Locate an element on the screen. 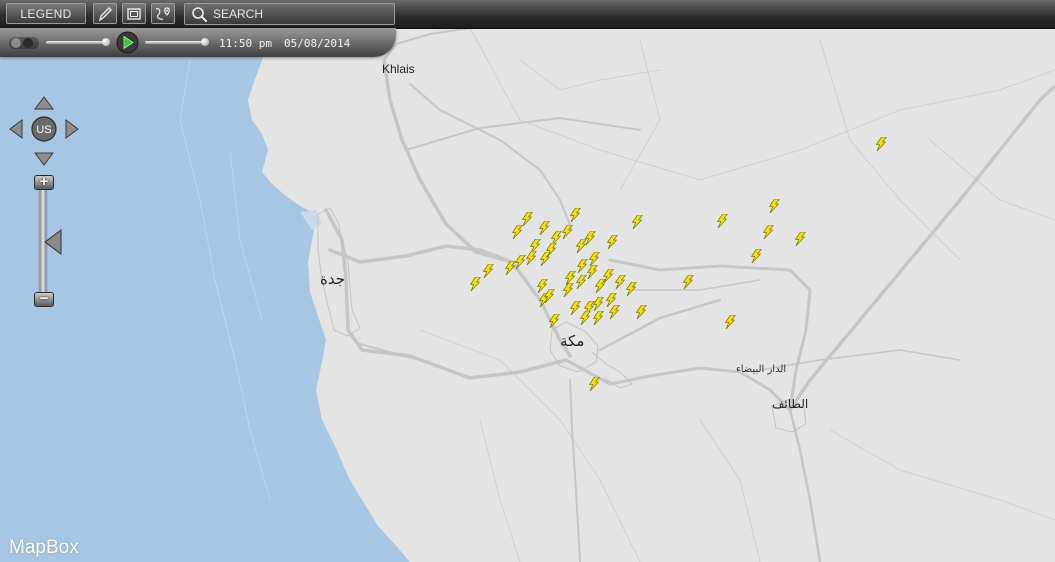 The image size is (1055, 562). pan-control: US is located at coordinates (44, 131).